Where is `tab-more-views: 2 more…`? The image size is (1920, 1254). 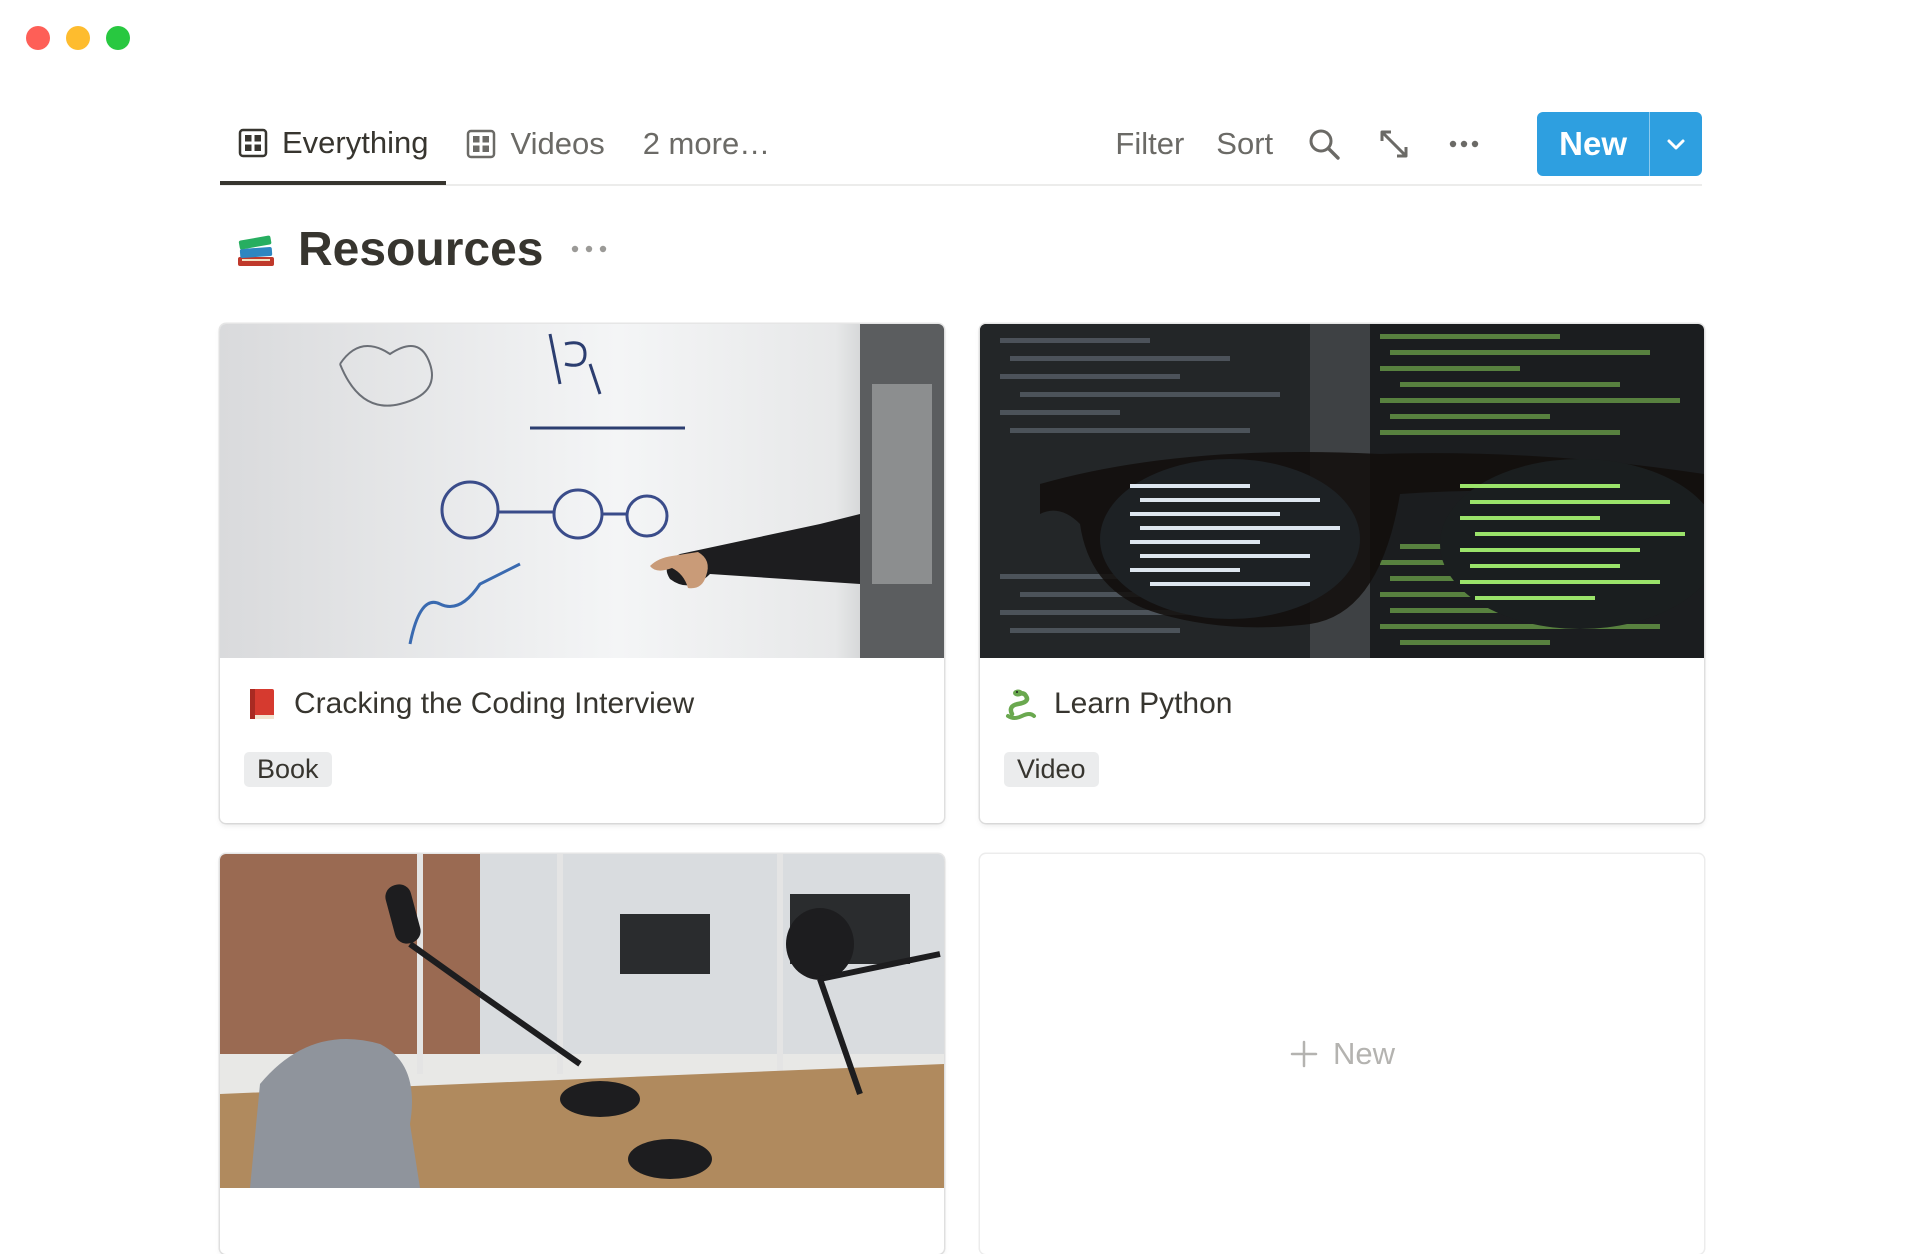
tab-more-views: 2 more… is located at coordinates (706, 144).